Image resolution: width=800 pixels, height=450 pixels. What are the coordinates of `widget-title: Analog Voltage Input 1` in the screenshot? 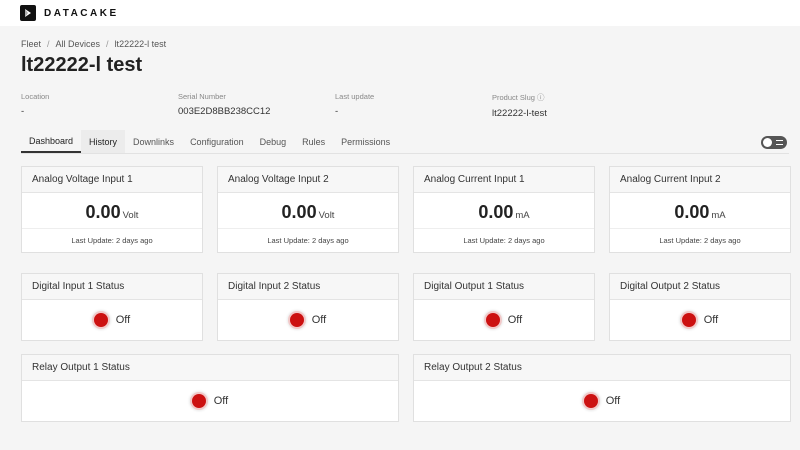 It's located at (112, 180).